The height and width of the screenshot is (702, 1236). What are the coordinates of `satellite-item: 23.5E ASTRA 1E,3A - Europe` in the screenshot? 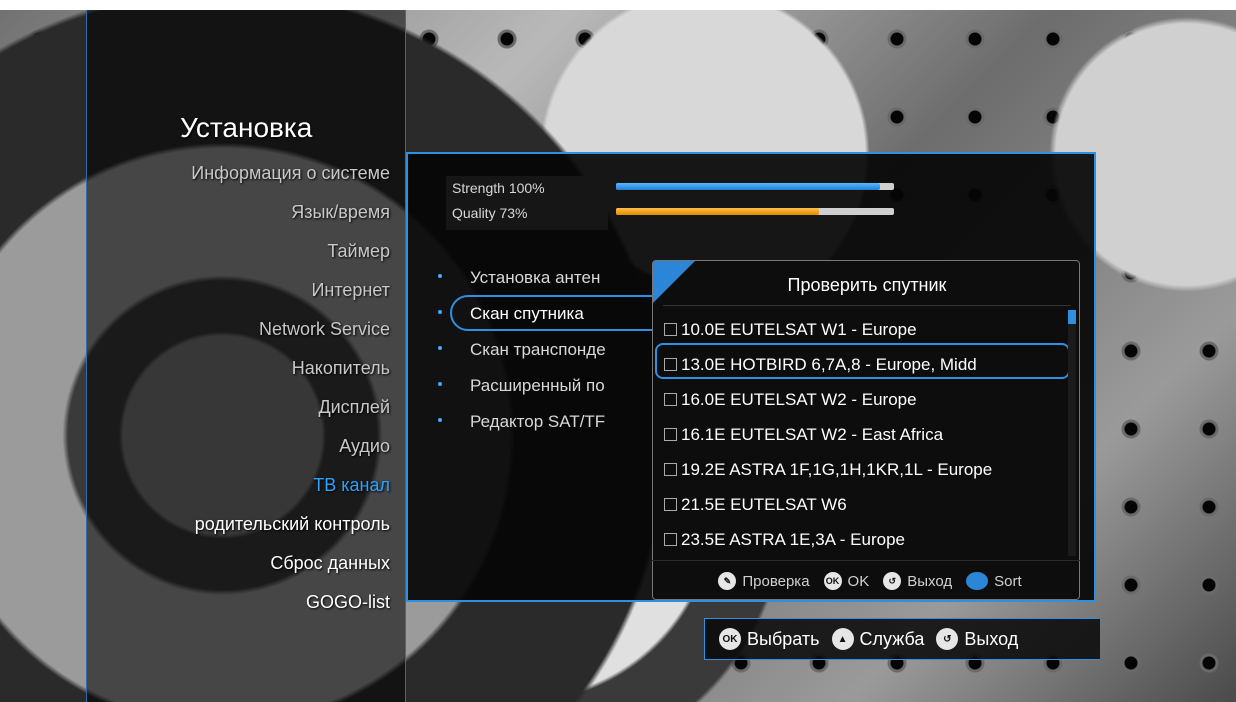 It's located at (828, 539).